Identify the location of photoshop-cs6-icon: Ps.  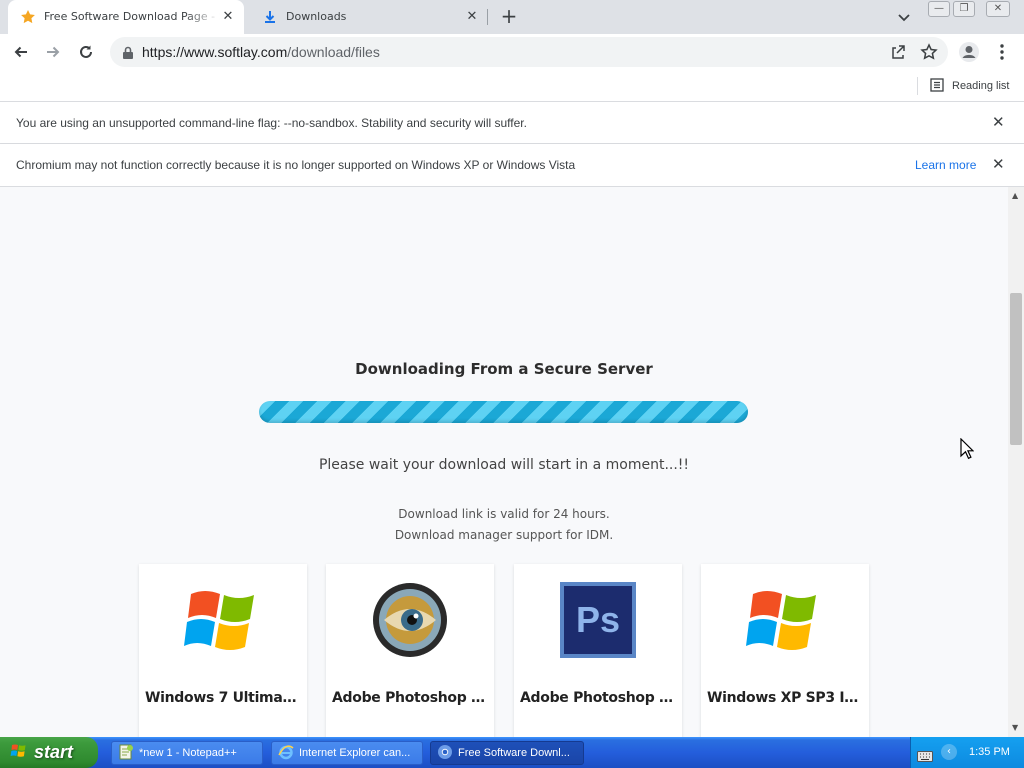
(598, 620).